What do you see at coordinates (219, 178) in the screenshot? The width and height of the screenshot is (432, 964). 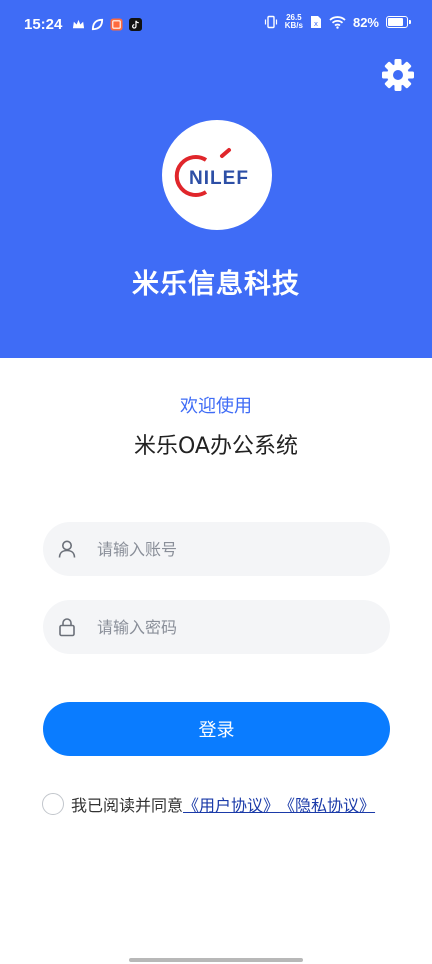 I see `logo-text: NILEF` at bounding box center [219, 178].